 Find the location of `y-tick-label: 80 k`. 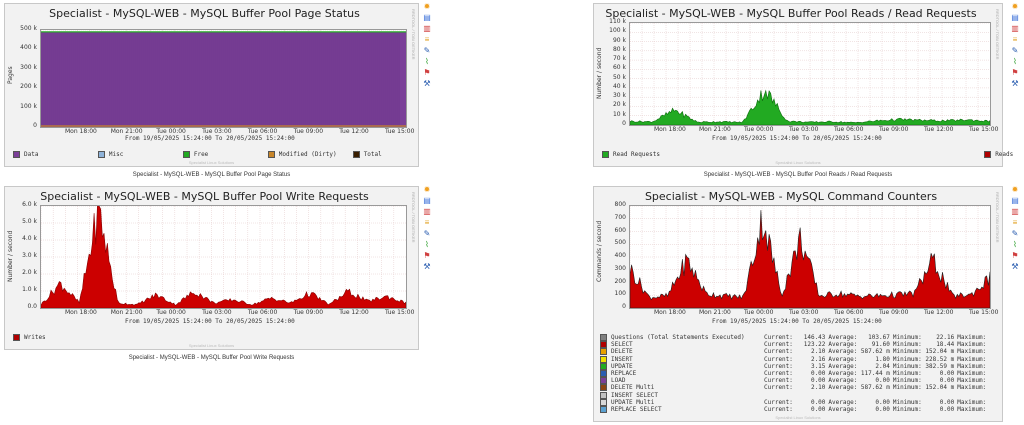

y-tick-label: 80 k is located at coordinates (619, 49).